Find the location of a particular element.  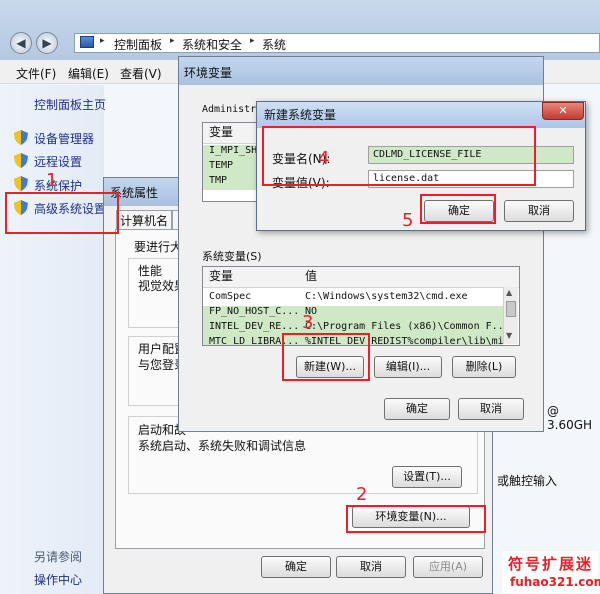

watermark-logo: 符号扩展迷 fuhao321.com is located at coordinates (551, 572).